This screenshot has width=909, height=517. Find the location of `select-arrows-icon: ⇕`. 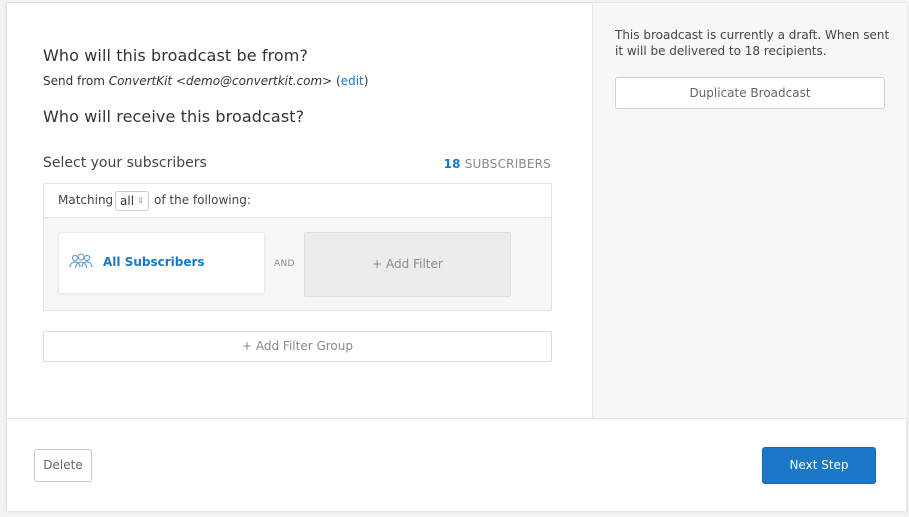

select-arrows-icon: ⇕ is located at coordinates (140, 200).